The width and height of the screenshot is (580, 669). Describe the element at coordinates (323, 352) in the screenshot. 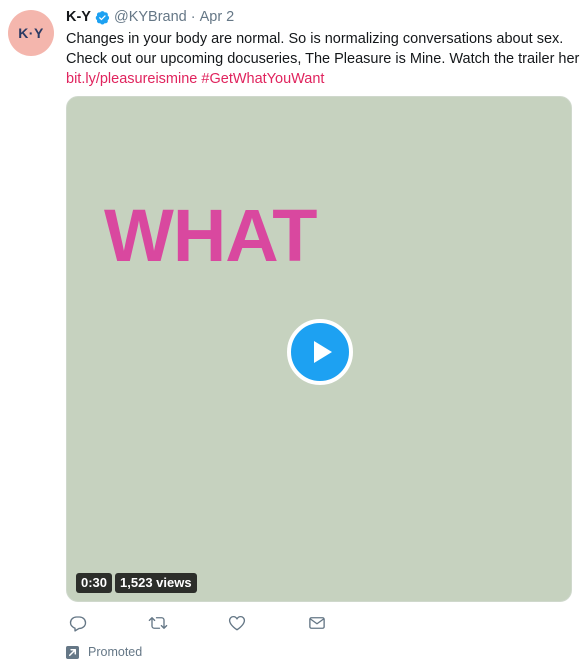

I see `play-icon` at that location.